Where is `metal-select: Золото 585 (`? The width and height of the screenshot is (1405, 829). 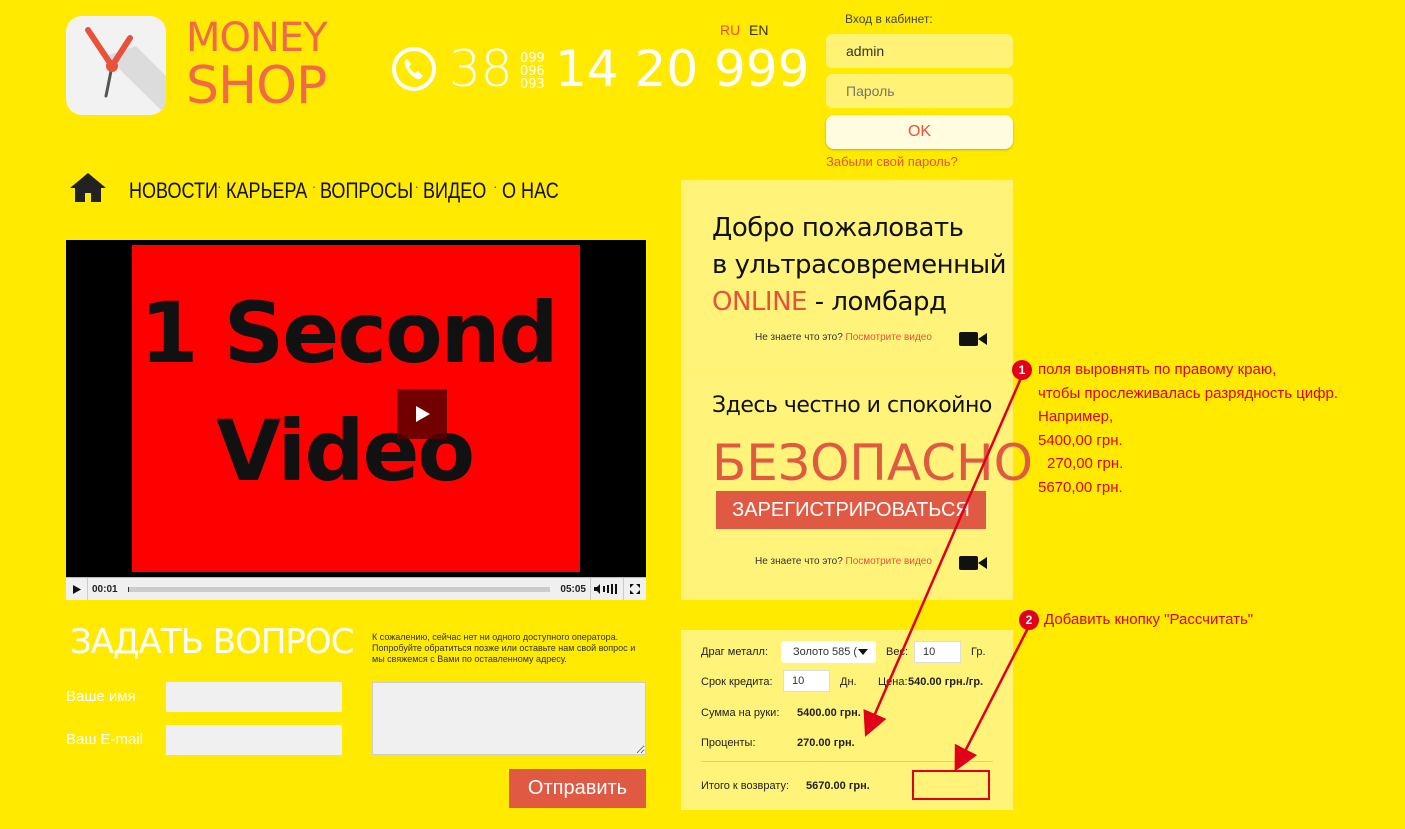 metal-select: Золото 585 ( is located at coordinates (828, 652).